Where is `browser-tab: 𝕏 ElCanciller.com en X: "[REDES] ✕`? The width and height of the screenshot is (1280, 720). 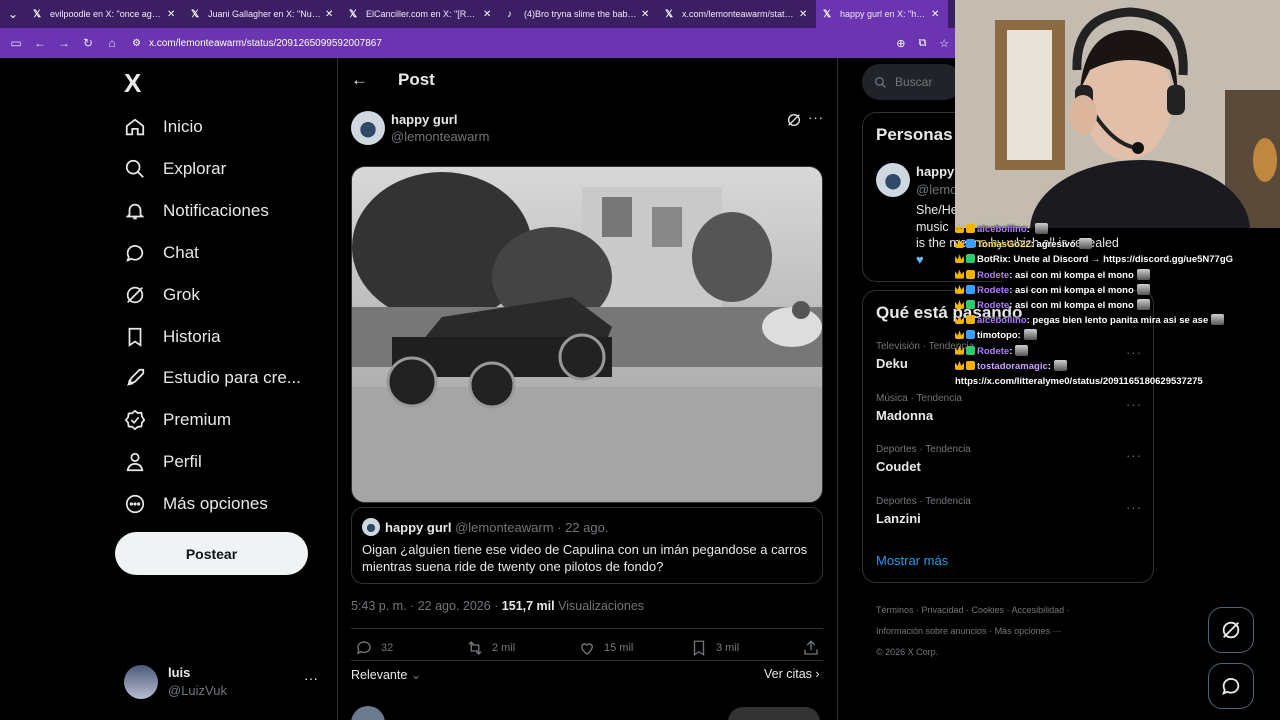 browser-tab: 𝕏 ElCanciller.com en X: "[REDES] ✕ is located at coordinates (421, 14).